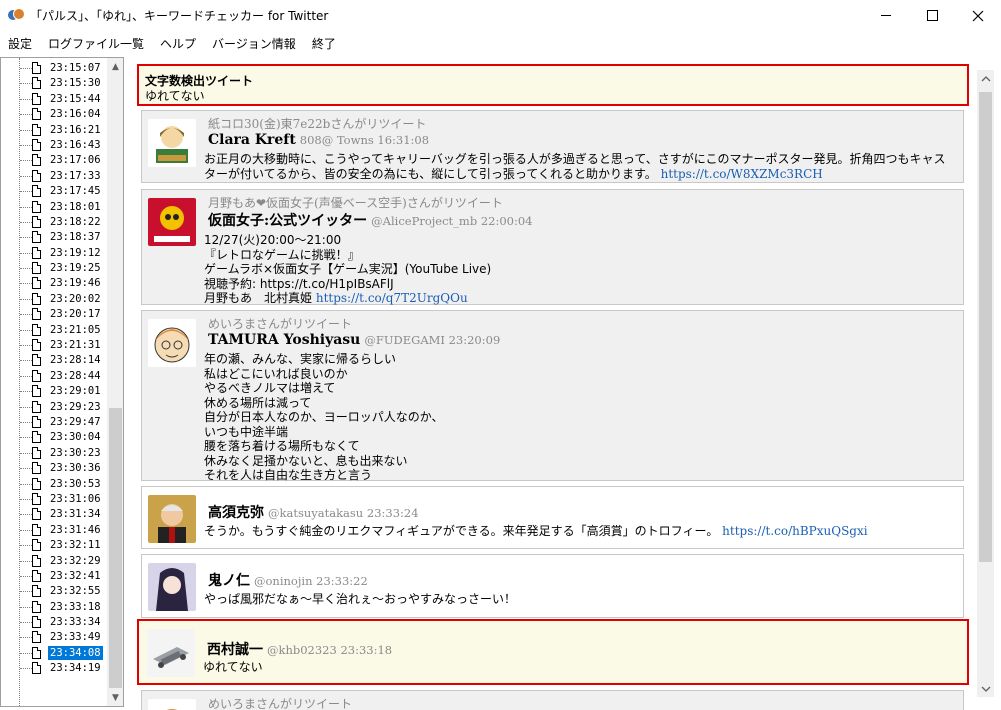 This screenshot has width=1001, height=710. What do you see at coordinates (284, 340) in the screenshot?
I see `display-name: TAMURA Yoshiyasu` at bounding box center [284, 340].